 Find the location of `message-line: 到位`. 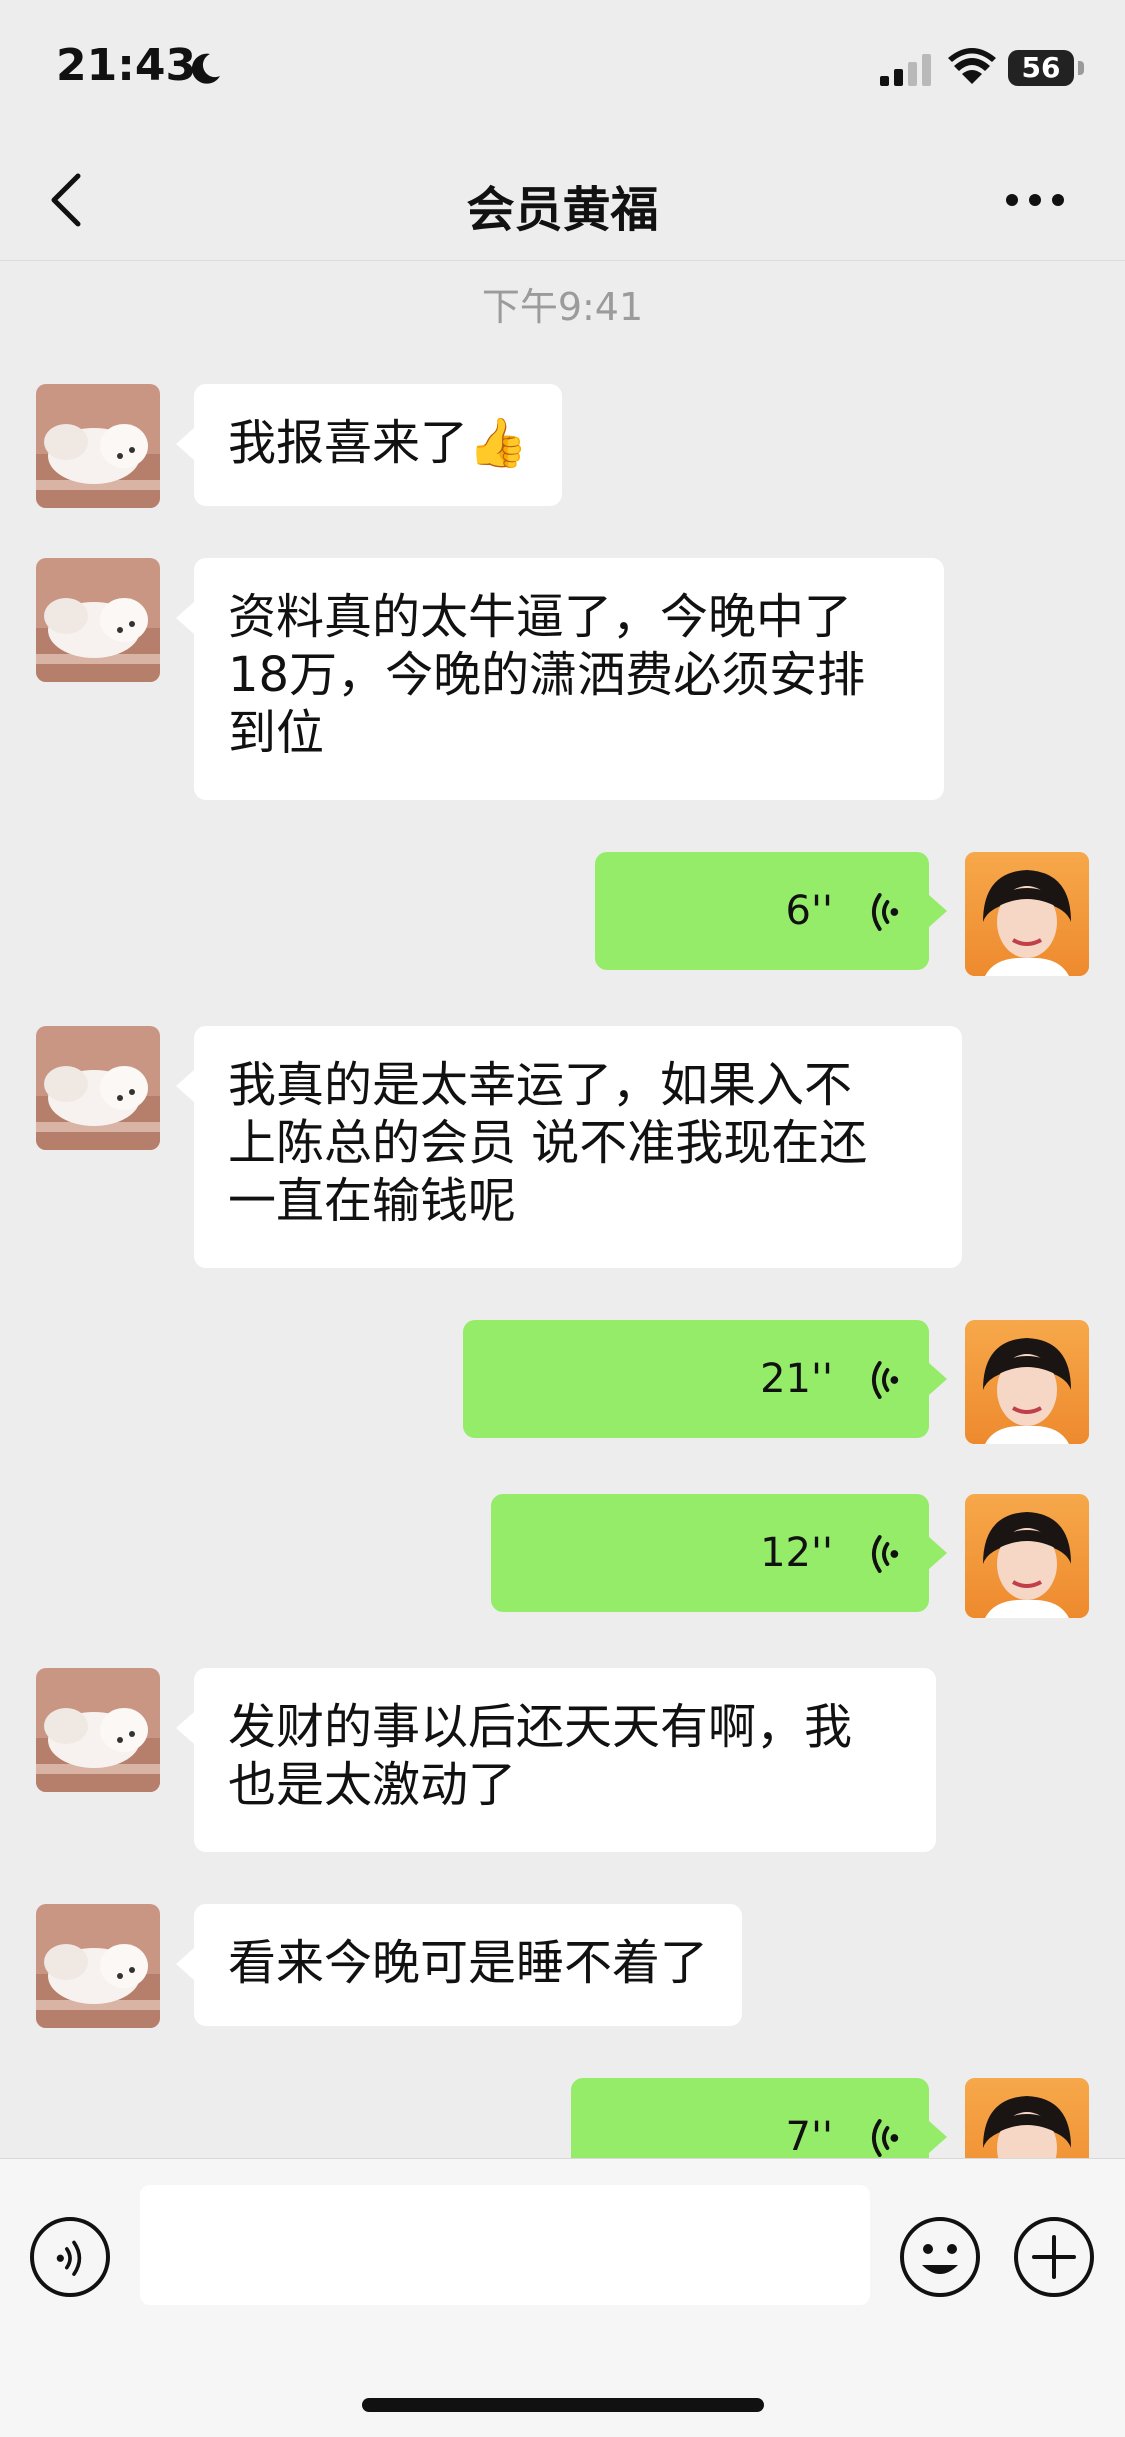

message-line: 到位 is located at coordinates (276, 733).